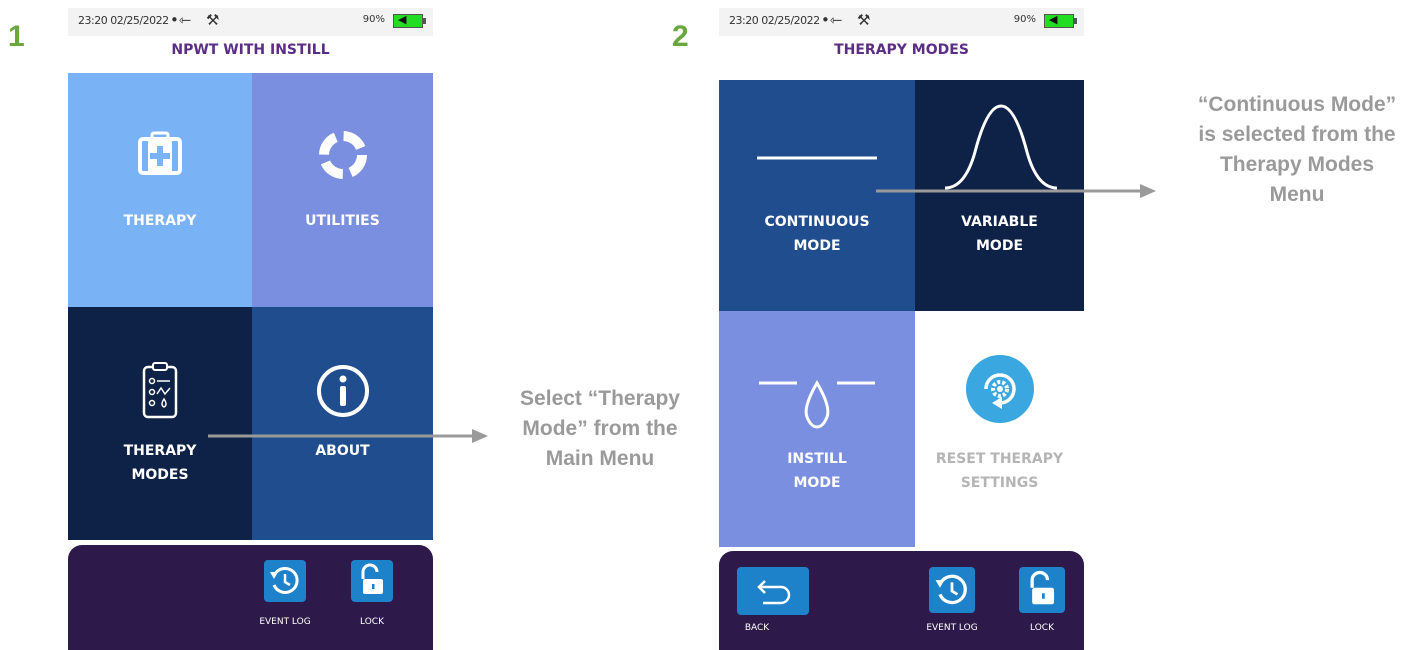 This screenshot has height=650, width=1423. Describe the element at coordinates (16, 36) in the screenshot. I see `step-number-1: 1` at that location.